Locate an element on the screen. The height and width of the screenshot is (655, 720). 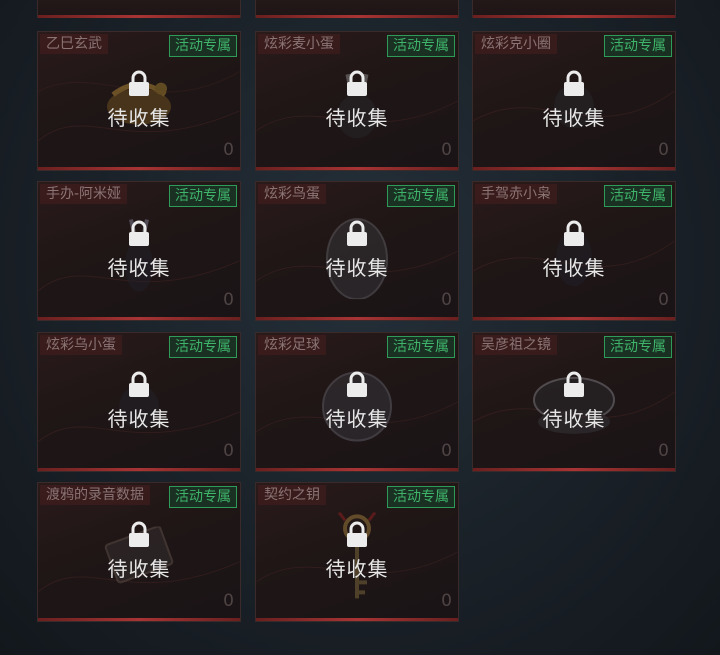
item-name: 渡鸦的录音数据 is located at coordinates (95, 495).